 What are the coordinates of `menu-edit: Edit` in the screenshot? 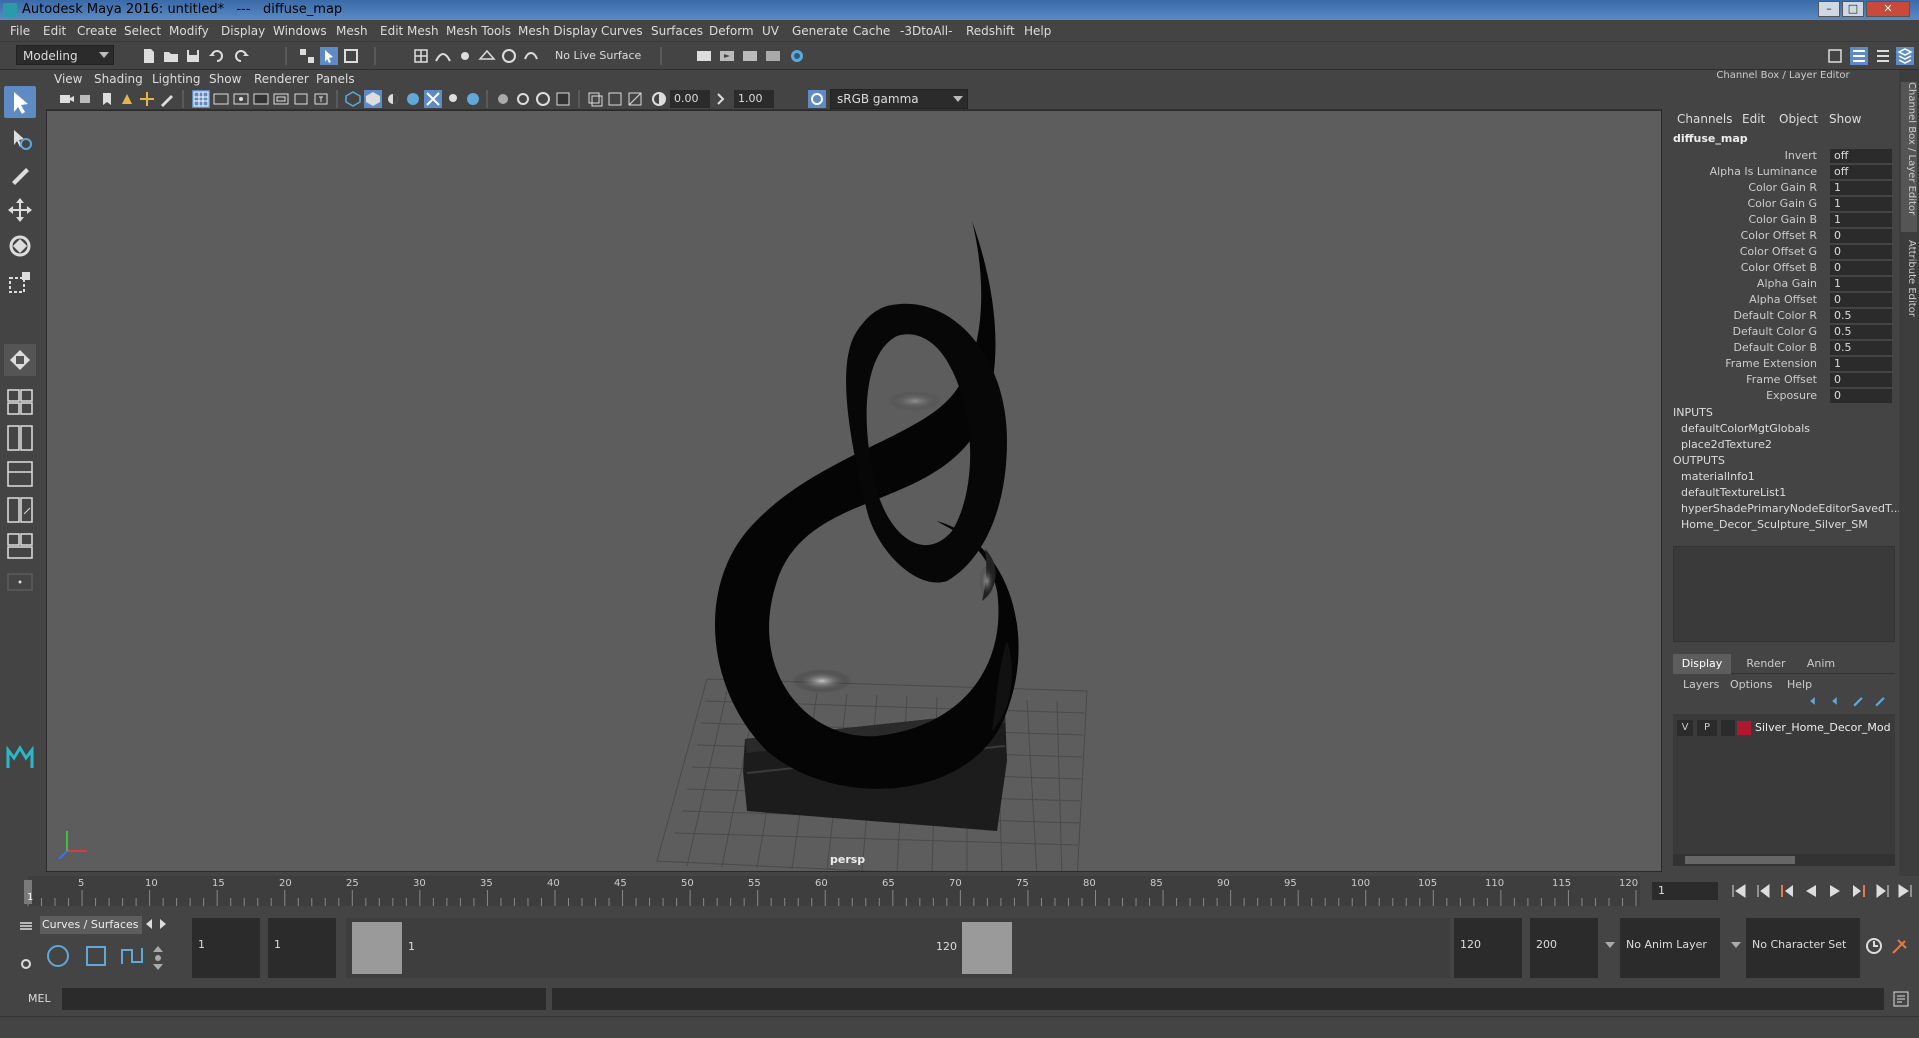 It's located at (54, 31).